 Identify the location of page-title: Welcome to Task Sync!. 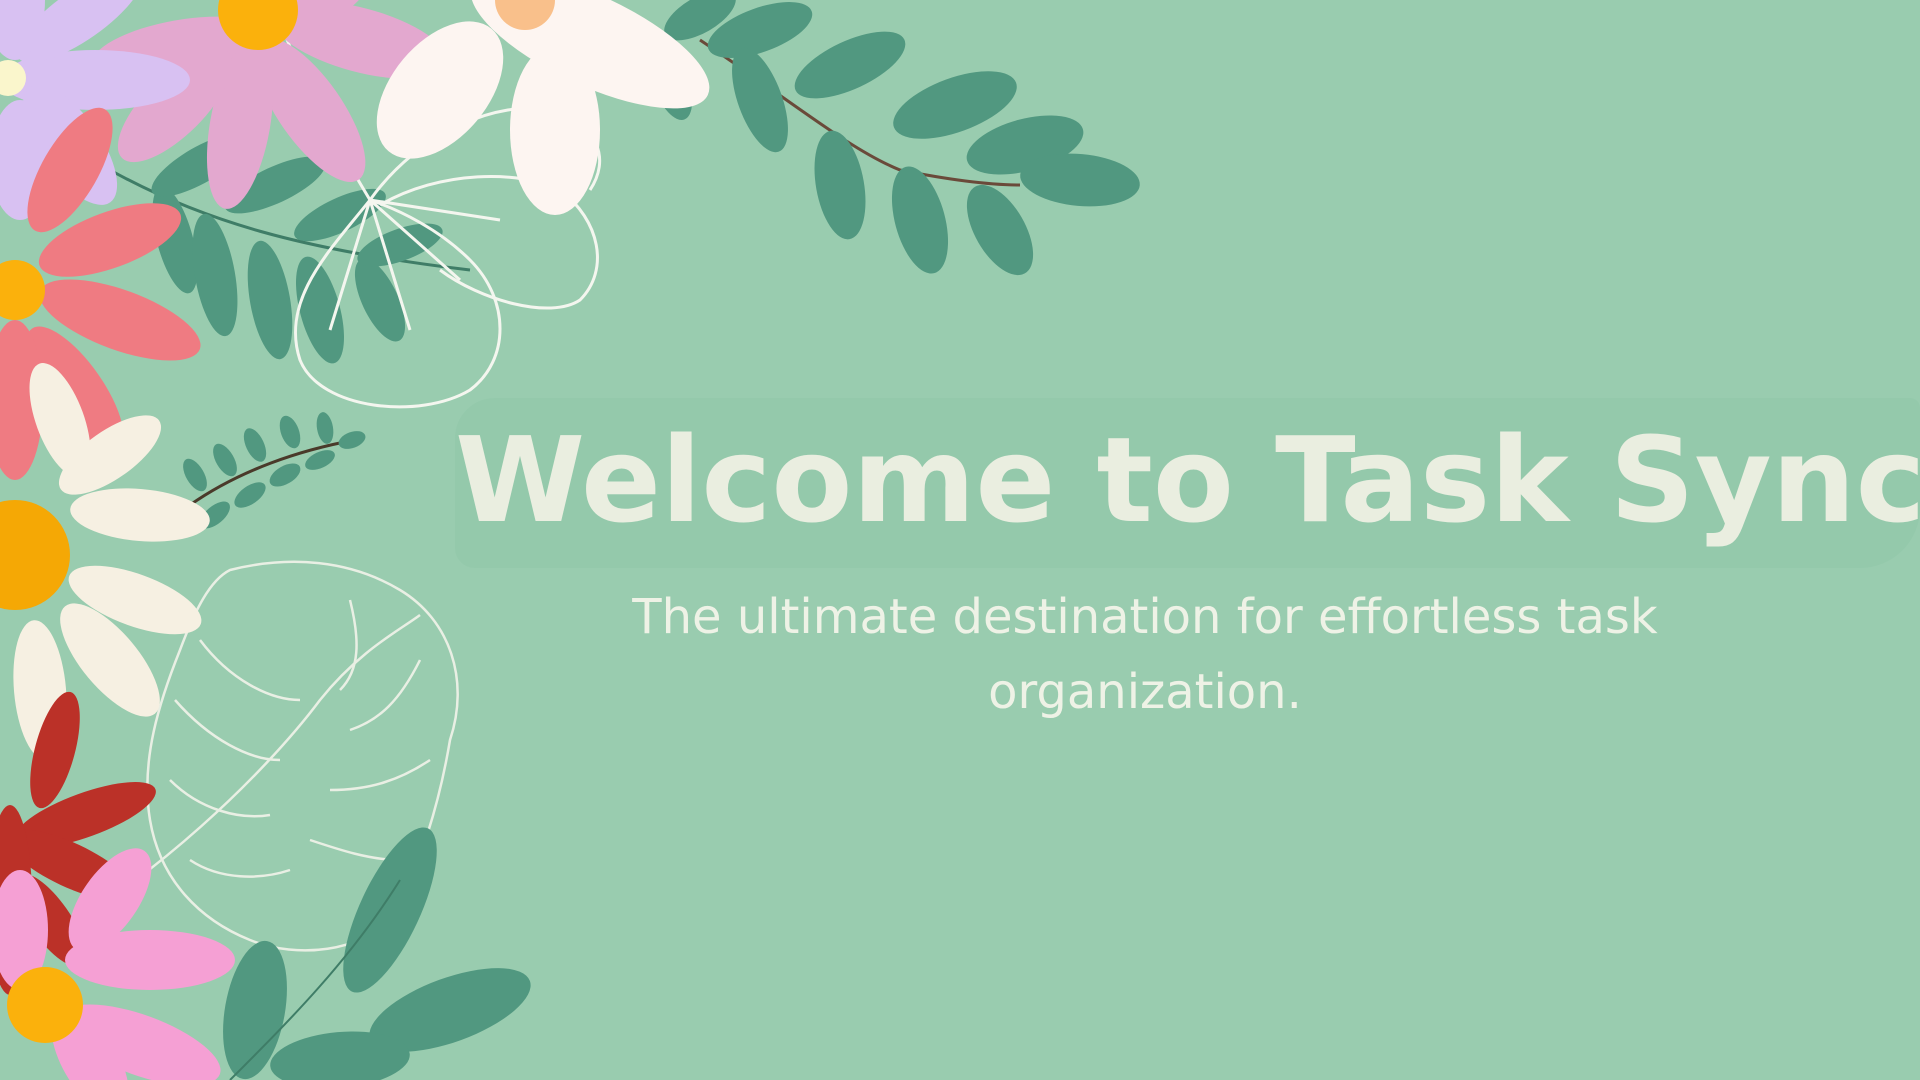
(1187, 480).